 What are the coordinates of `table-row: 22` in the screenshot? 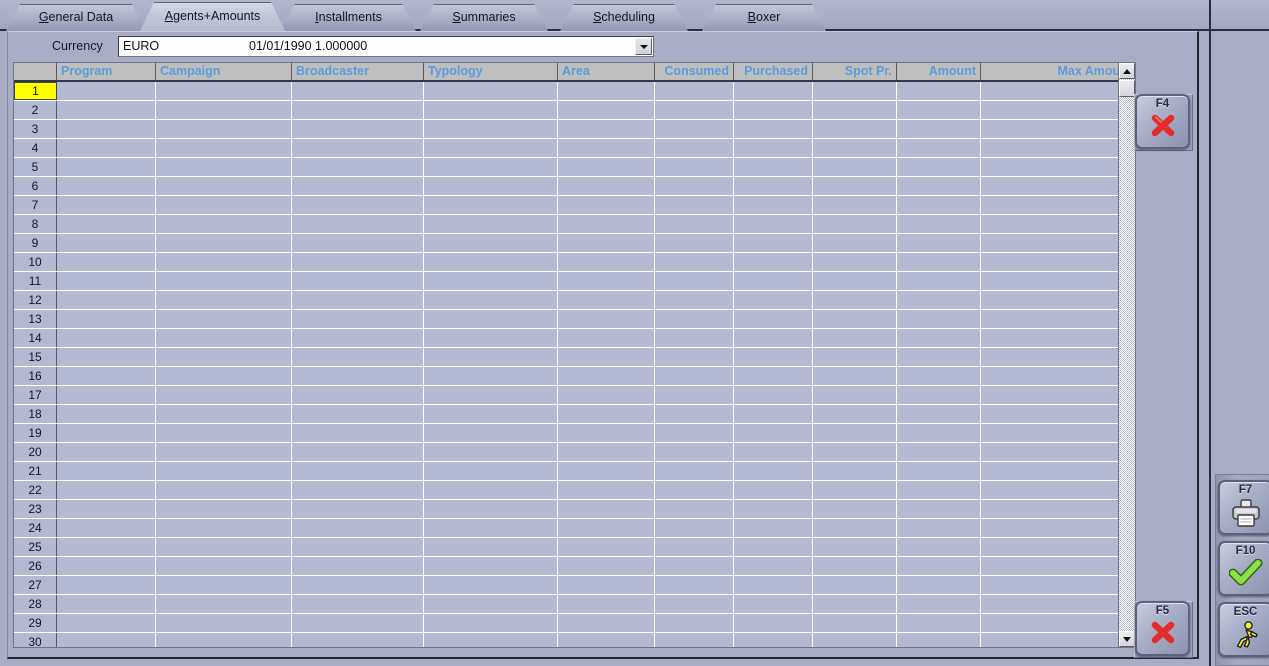 It's located at (574, 490).